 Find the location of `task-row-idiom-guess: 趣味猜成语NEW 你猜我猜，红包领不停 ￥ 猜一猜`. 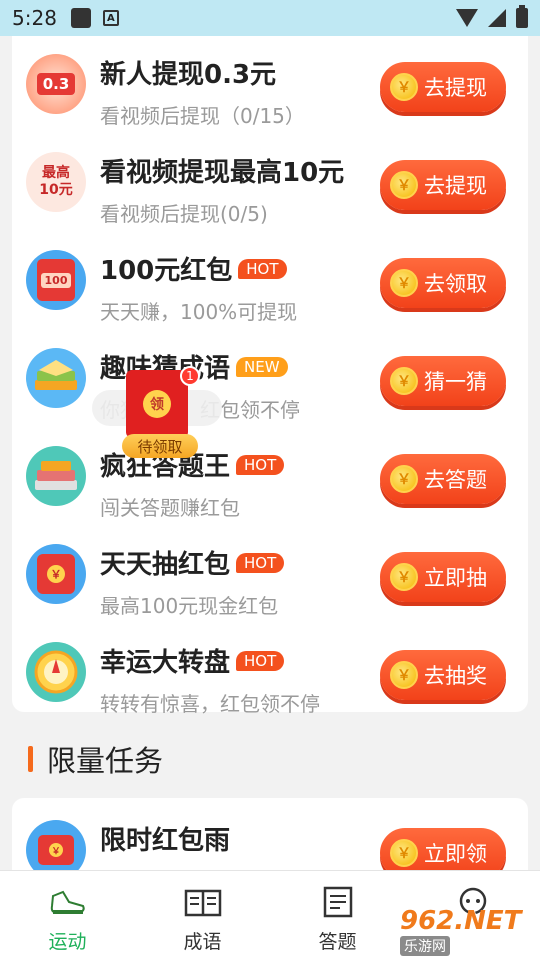

task-row-idiom-guess: 趣味猜成语NEW 你猜我猜，红包领不停 ￥ 猜一猜 is located at coordinates (270, 390).